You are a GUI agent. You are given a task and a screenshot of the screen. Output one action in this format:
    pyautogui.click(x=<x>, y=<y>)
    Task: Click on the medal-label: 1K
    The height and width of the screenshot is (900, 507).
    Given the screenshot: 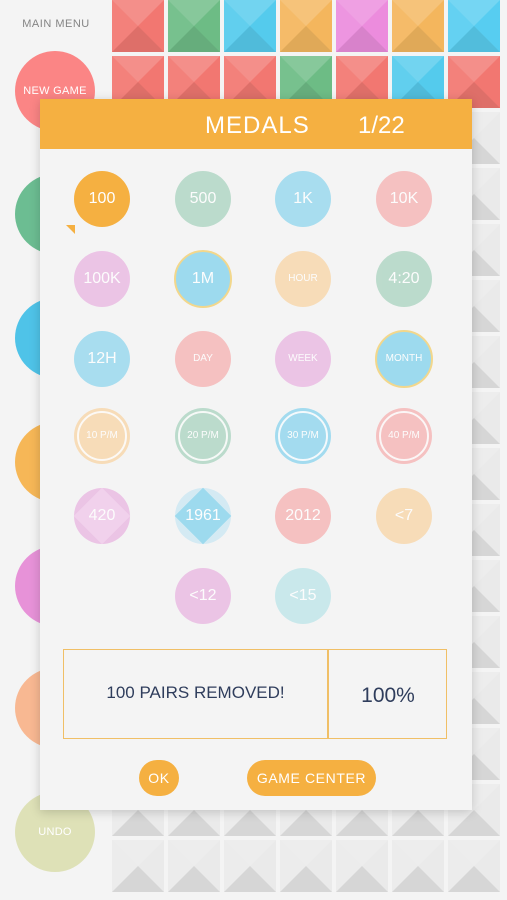 What is the action you would take?
    pyautogui.click(x=303, y=198)
    